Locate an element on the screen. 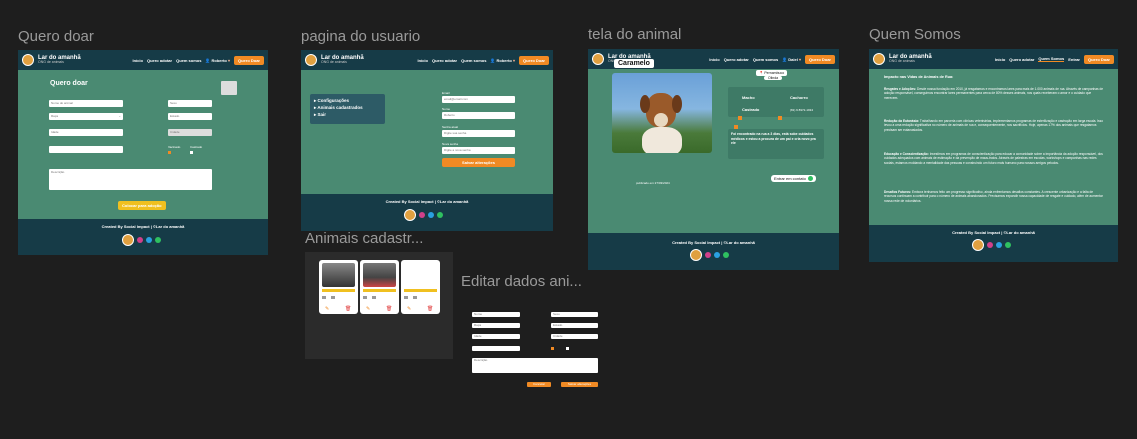 Image resolution: width=1137 pixels, height=439 pixels. edit-estado-input: Estado is located at coordinates (574, 325).